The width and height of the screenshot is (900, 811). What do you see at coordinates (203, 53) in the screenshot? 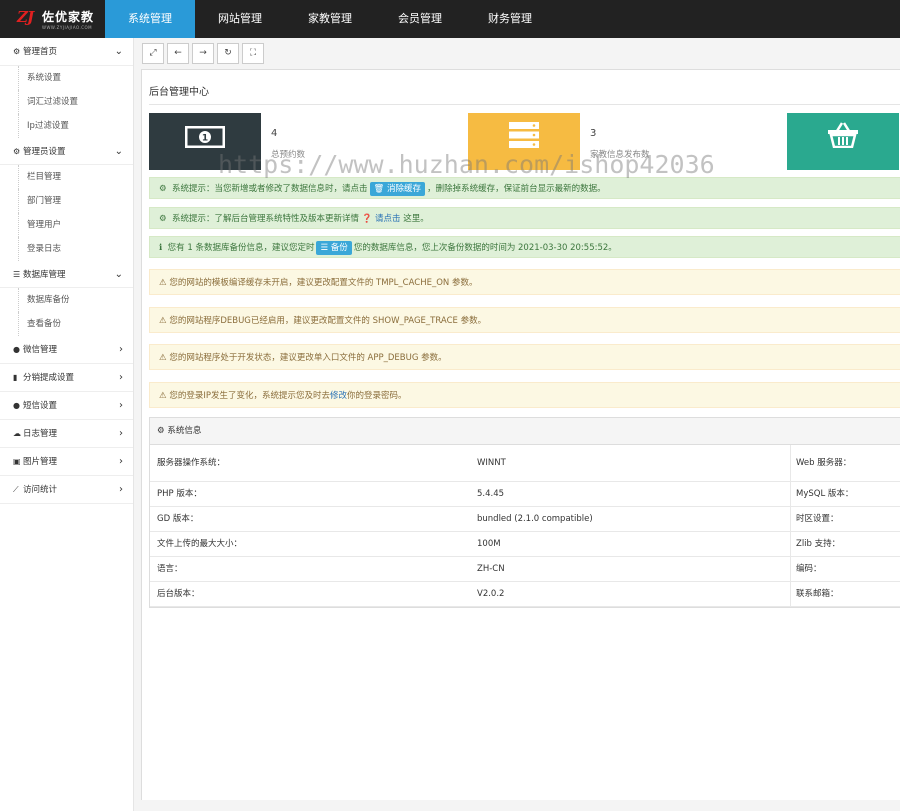
I see `forward-arrow-icon: →` at bounding box center [203, 53].